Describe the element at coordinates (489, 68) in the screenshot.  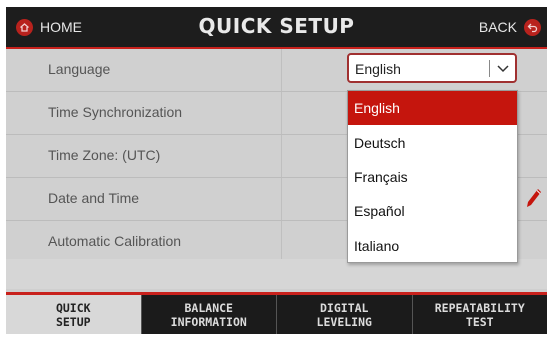
I see `select-separator` at that location.